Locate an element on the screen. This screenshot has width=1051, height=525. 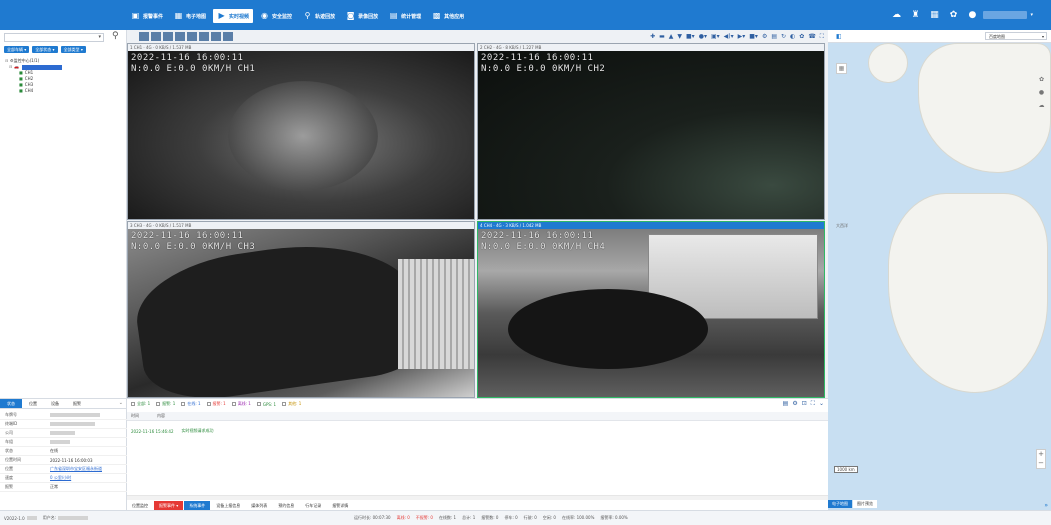
filter-checkbox: 在线: 1 is located at coordinates (191, 404).